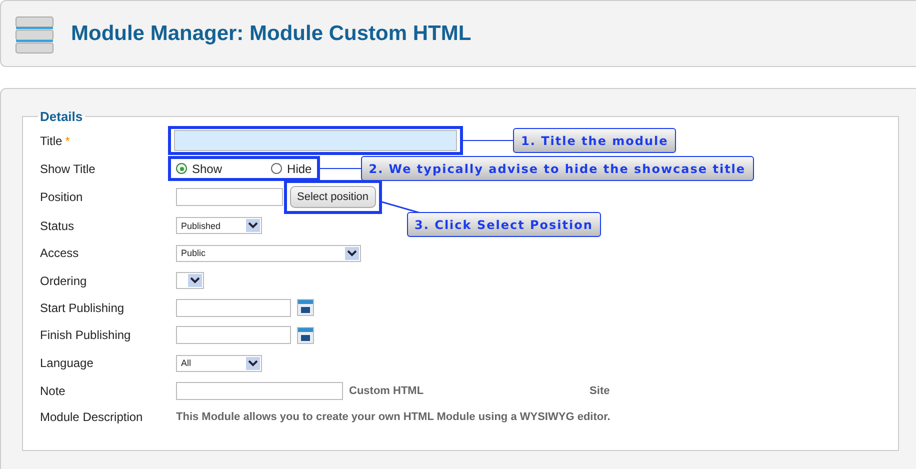 The width and height of the screenshot is (916, 469). Describe the element at coordinates (594, 140) in the screenshot. I see `callout-label: 1. Title the module` at that location.